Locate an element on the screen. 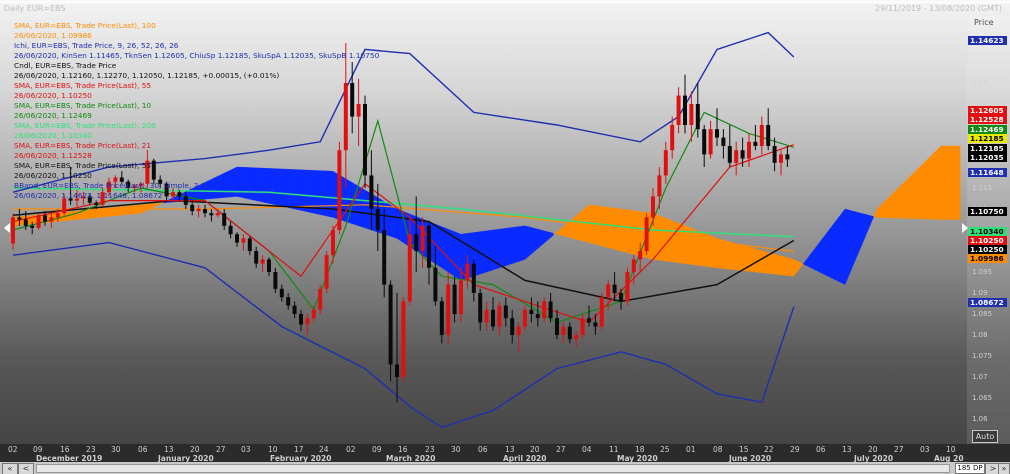 This screenshot has width=1010, height=474. date-tick-label: 20 is located at coordinates (195, 449).